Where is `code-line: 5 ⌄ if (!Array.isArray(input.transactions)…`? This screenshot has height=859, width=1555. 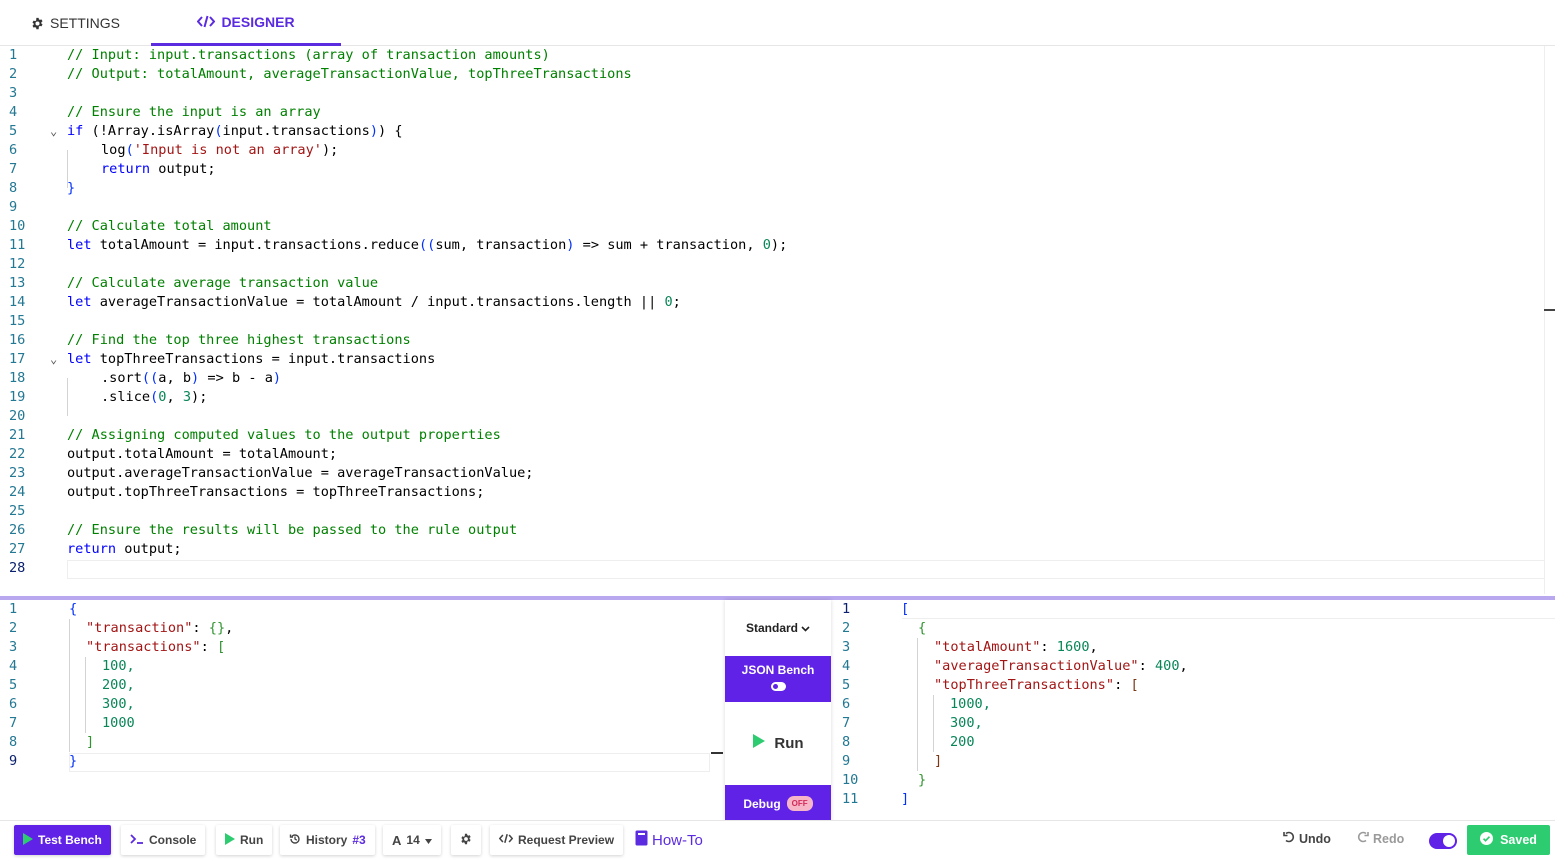
code-line: 5 ⌄ if (!Array.isArray(input.transactions)… is located at coordinates (206, 131).